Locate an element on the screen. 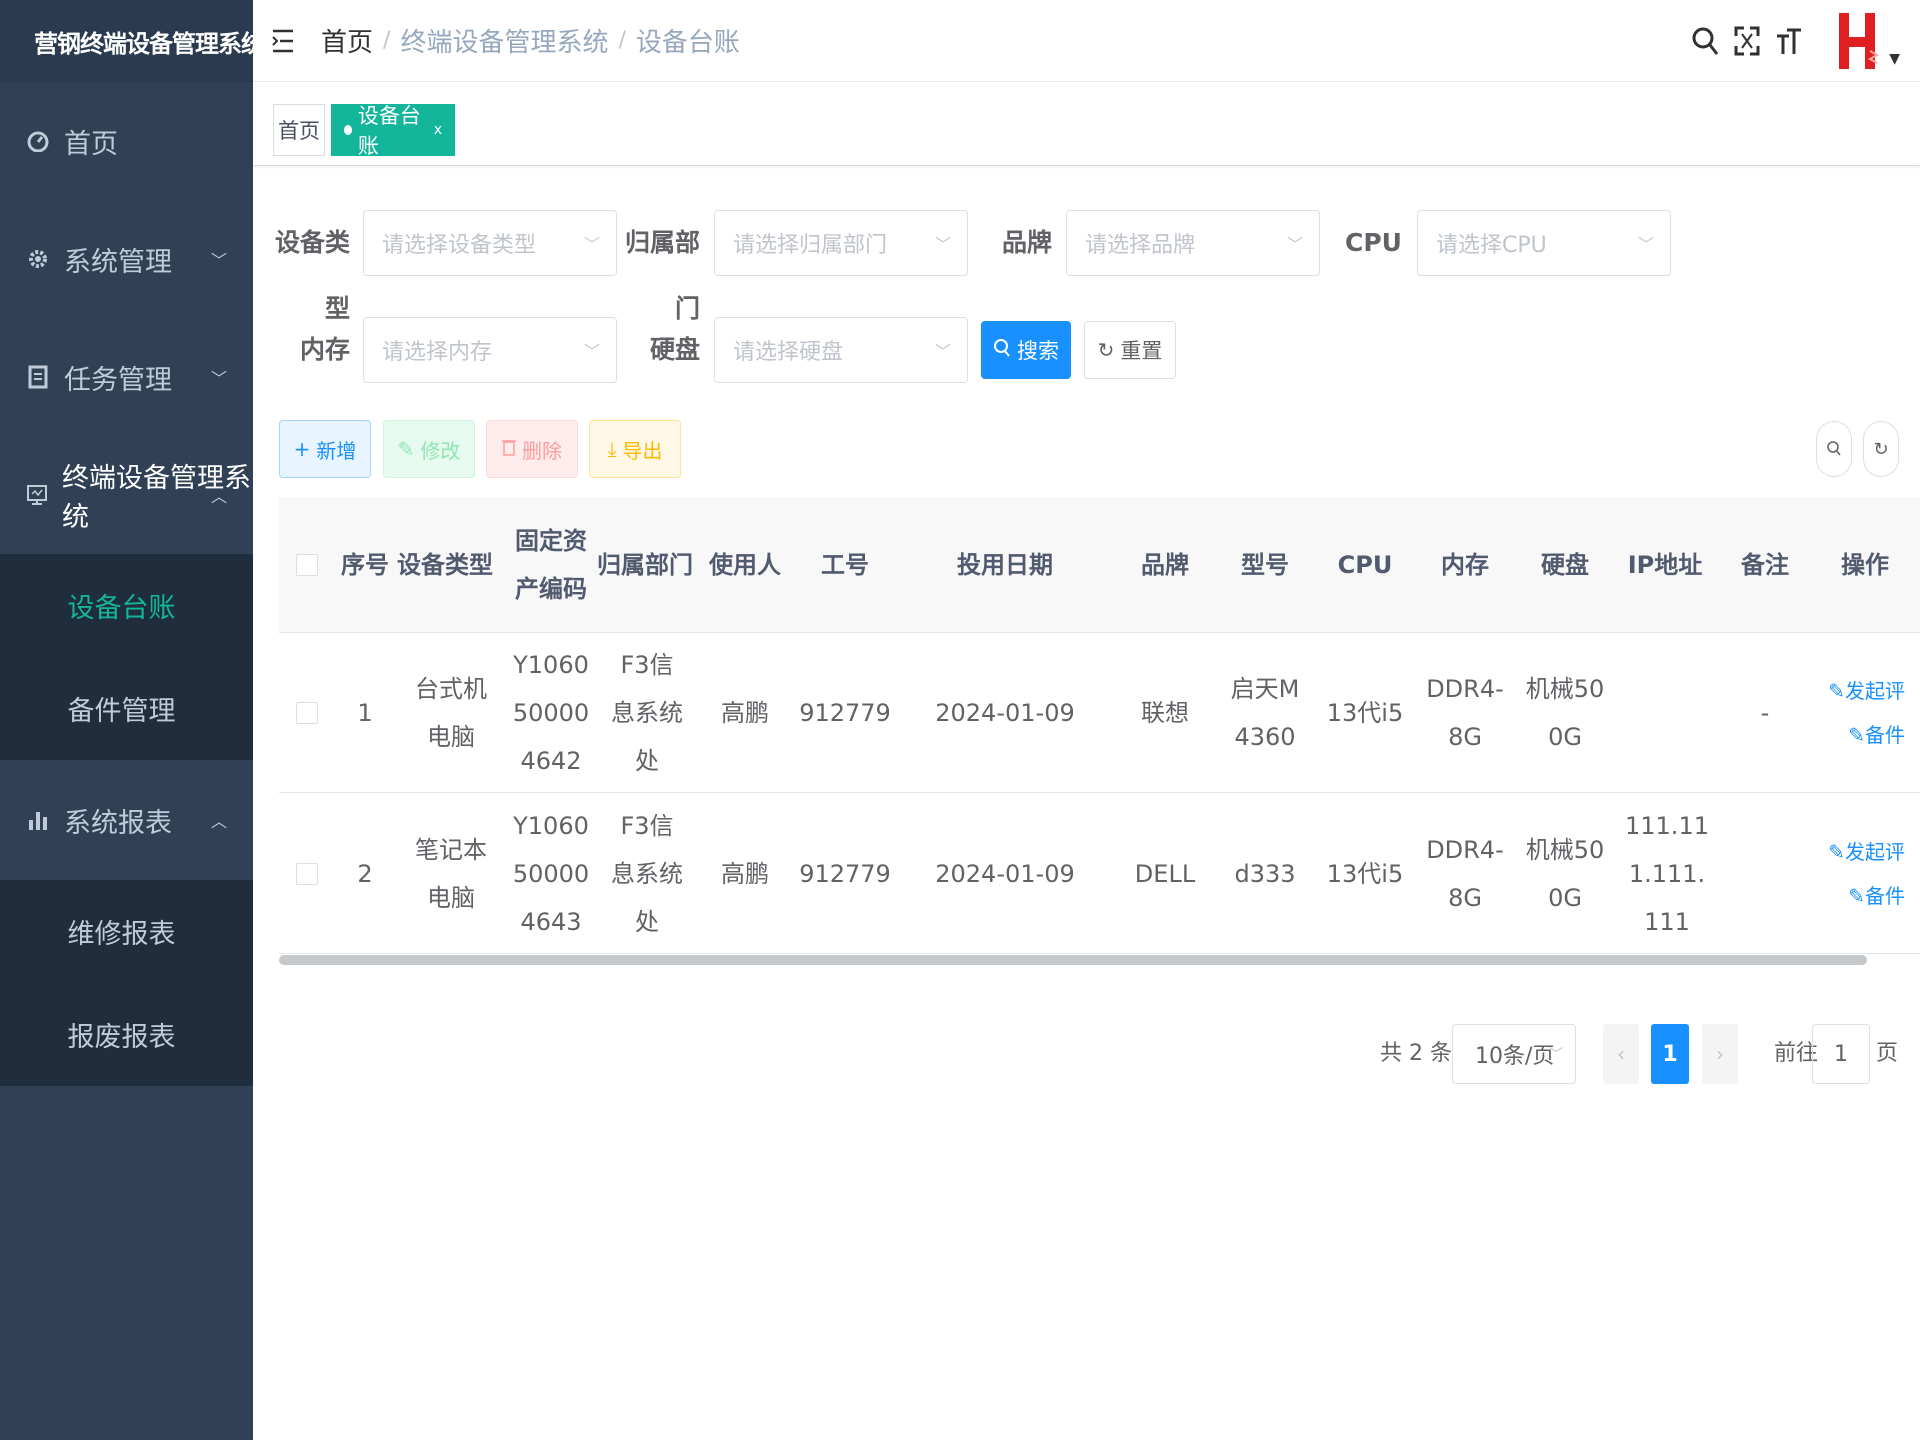 This screenshot has width=1920, height=1440. cell-disk: 机械500G is located at coordinates (1565, 874).